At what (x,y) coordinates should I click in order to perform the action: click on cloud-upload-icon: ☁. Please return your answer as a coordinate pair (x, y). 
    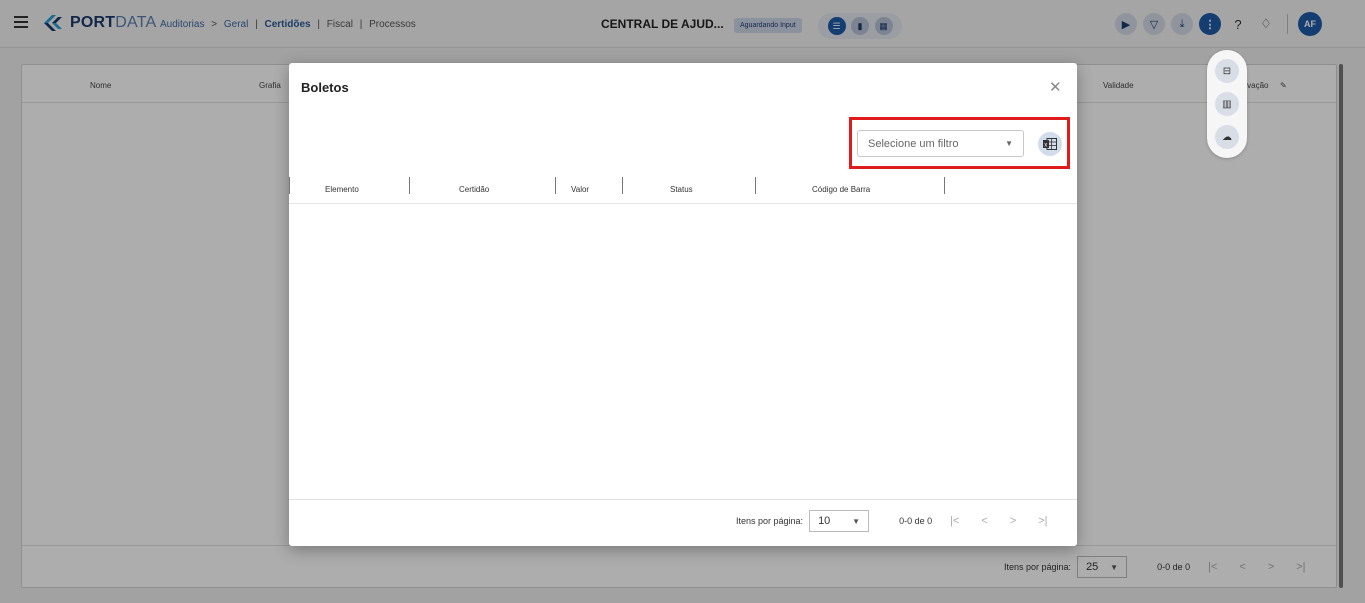
    Looking at the image, I should click on (1227, 137).